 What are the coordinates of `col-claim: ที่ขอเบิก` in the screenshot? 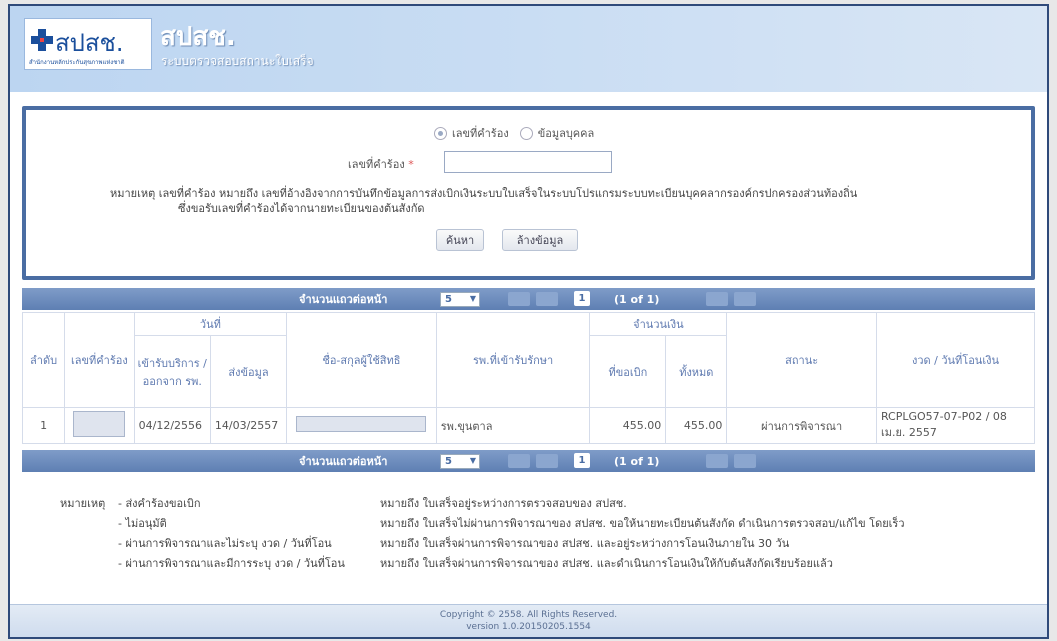 It's located at (628, 371).